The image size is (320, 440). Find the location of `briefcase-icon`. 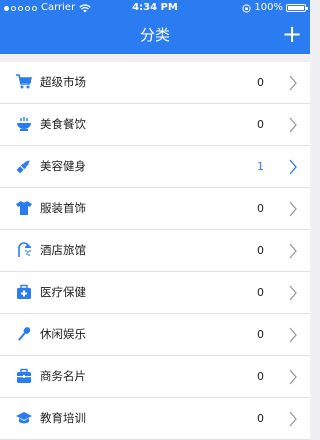

briefcase-icon is located at coordinates (24, 375).